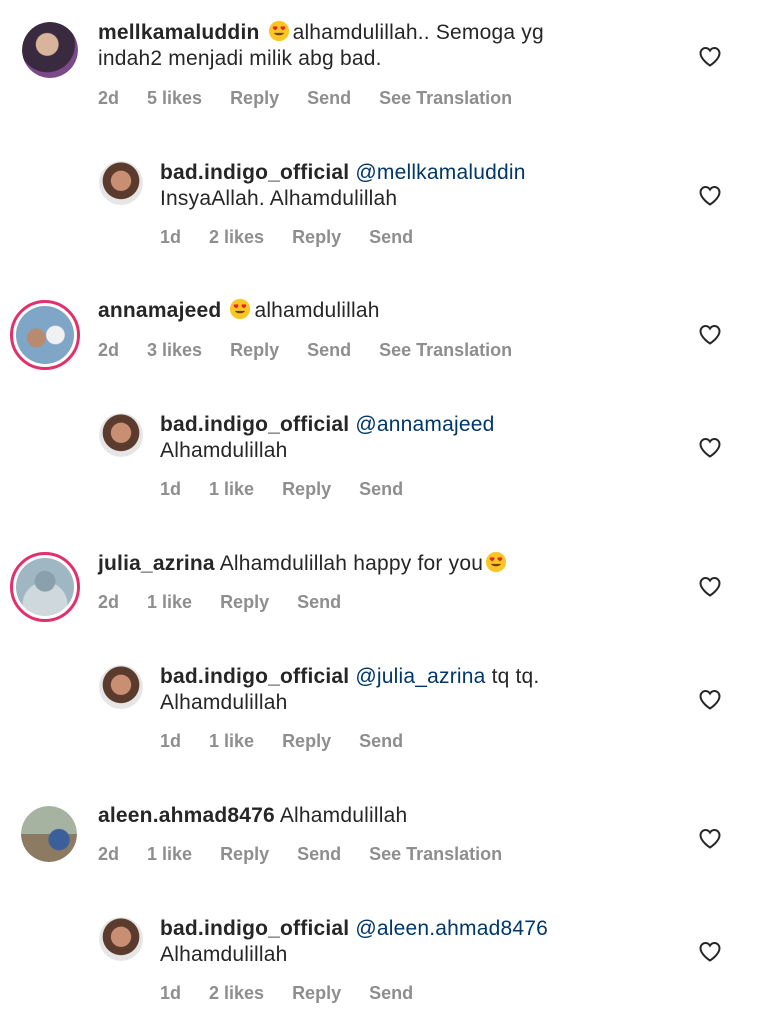 This screenshot has height=1024, width=761. I want to click on comment-meta: 2d 3 likes Reply Send See Translation, so click(319, 350).